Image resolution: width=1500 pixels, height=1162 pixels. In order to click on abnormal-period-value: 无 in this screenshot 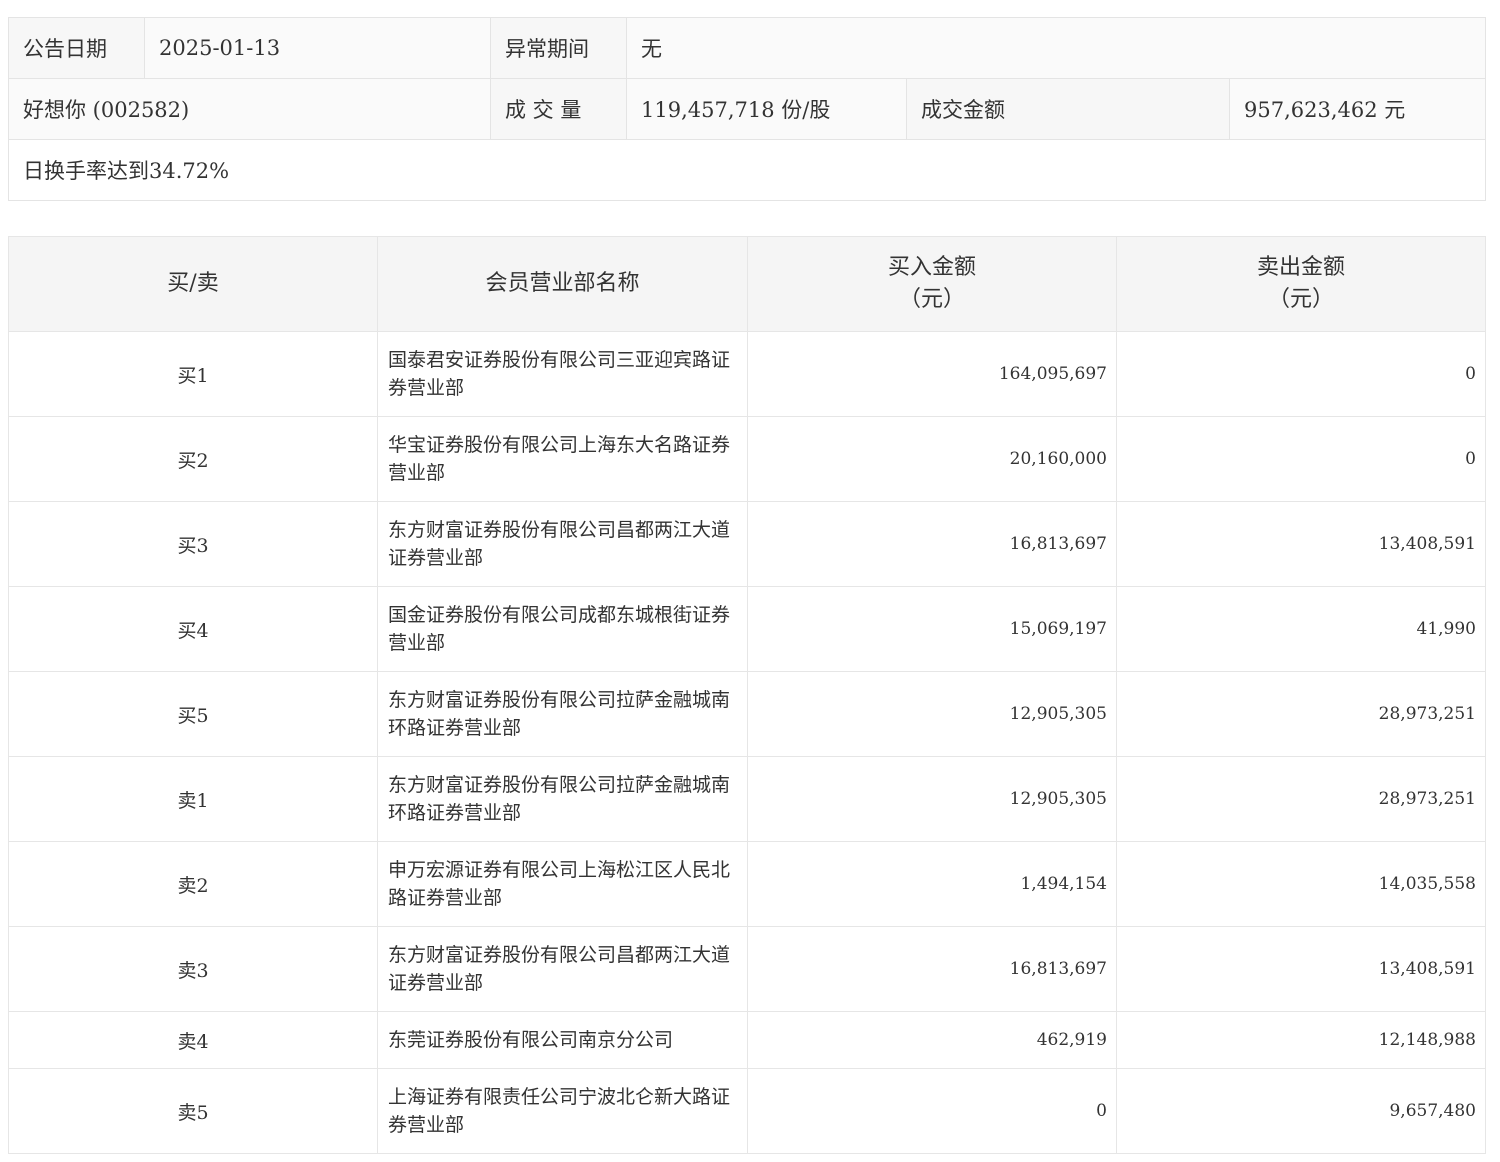, I will do `click(1056, 48)`.